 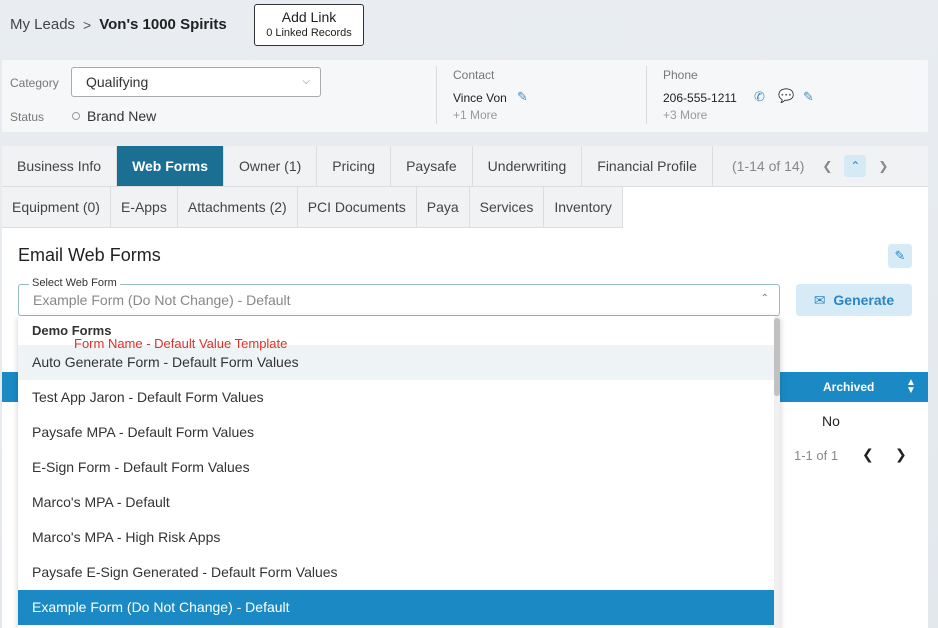 What do you see at coordinates (122, 116) in the screenshot?
I see `status-value: Brand New` at bounding box center [122, 116].